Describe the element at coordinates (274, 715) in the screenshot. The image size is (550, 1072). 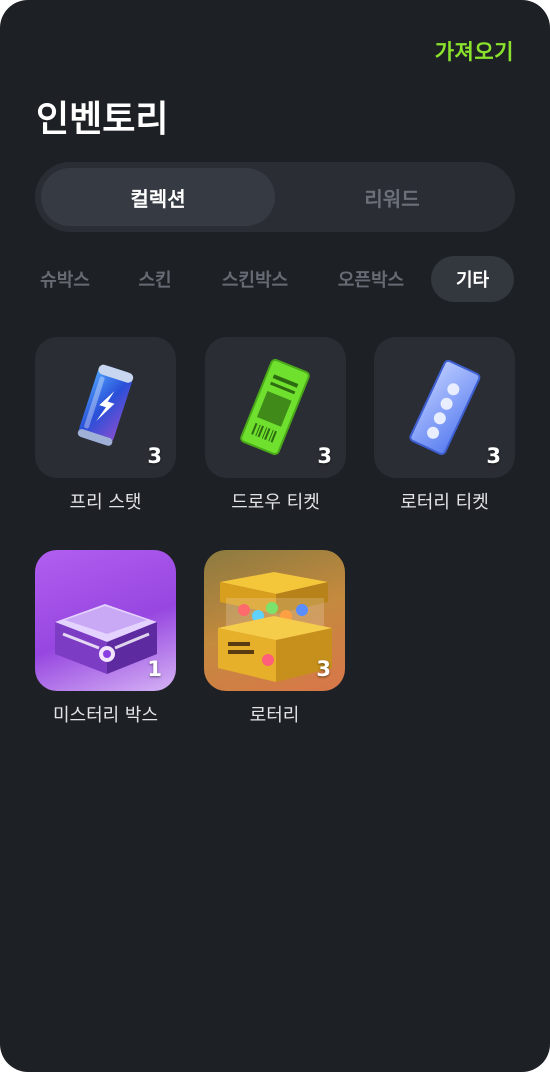
I see `item-name: 로터리` at that location.